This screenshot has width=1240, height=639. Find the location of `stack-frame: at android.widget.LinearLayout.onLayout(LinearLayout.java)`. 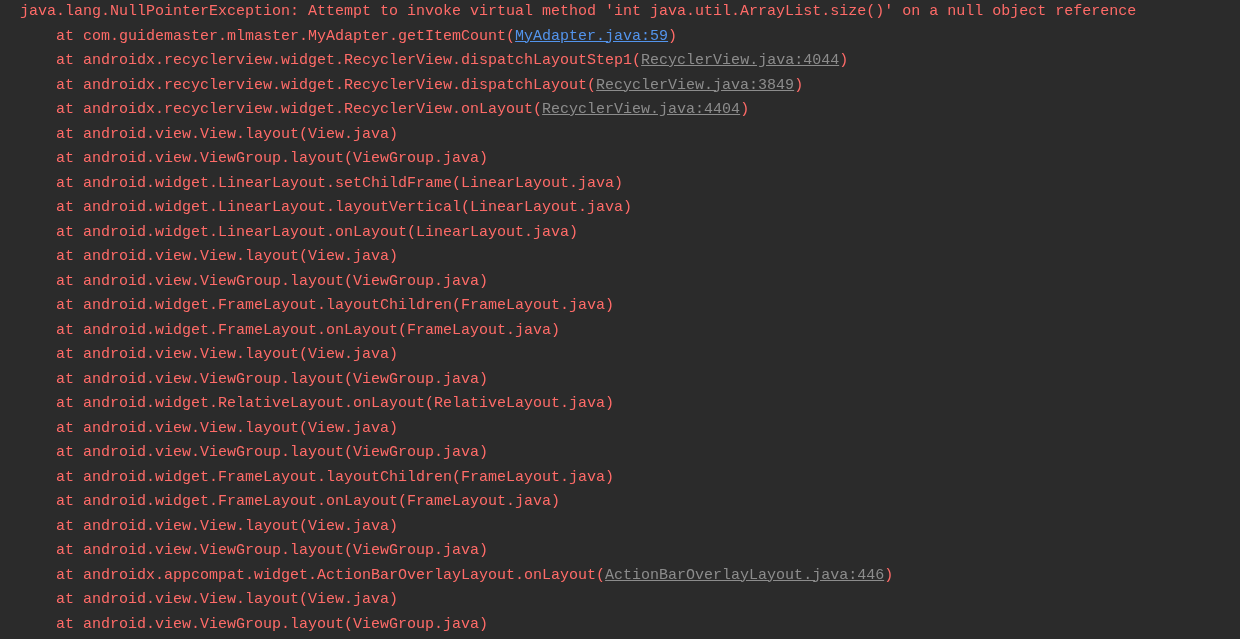

stack-frame: at android.widget.LinearLayout.onLayout(LinearLayout.java) is located at coordinates (317, 232).